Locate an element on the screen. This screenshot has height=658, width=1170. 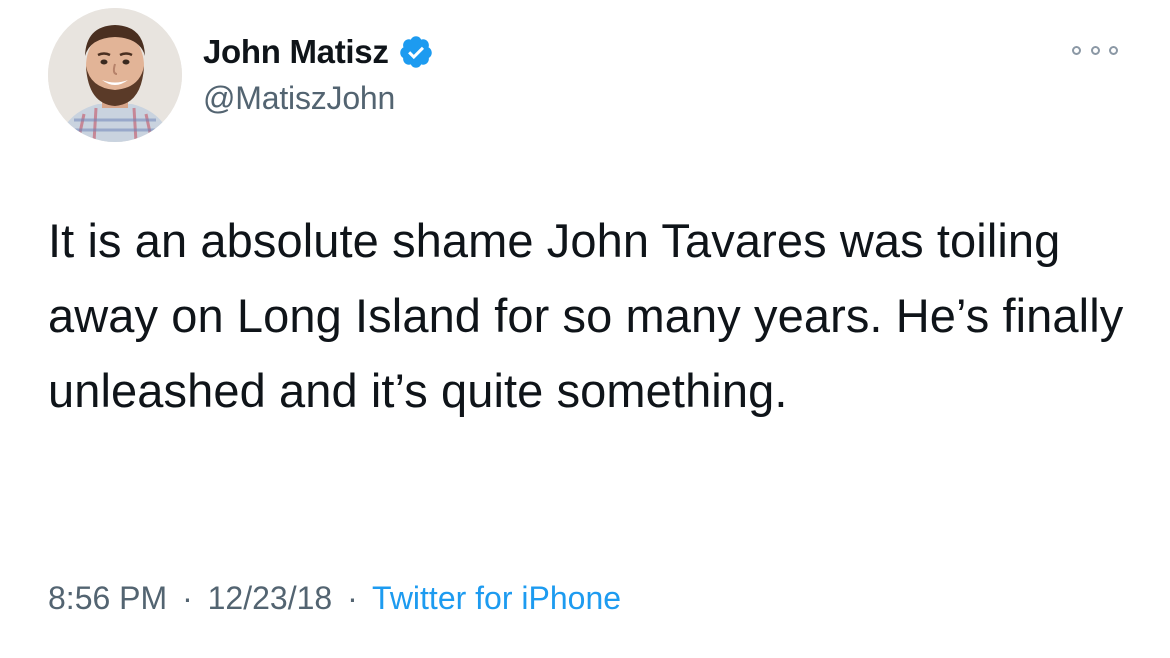
more-options-icon is located at coordinates (1095, 50).